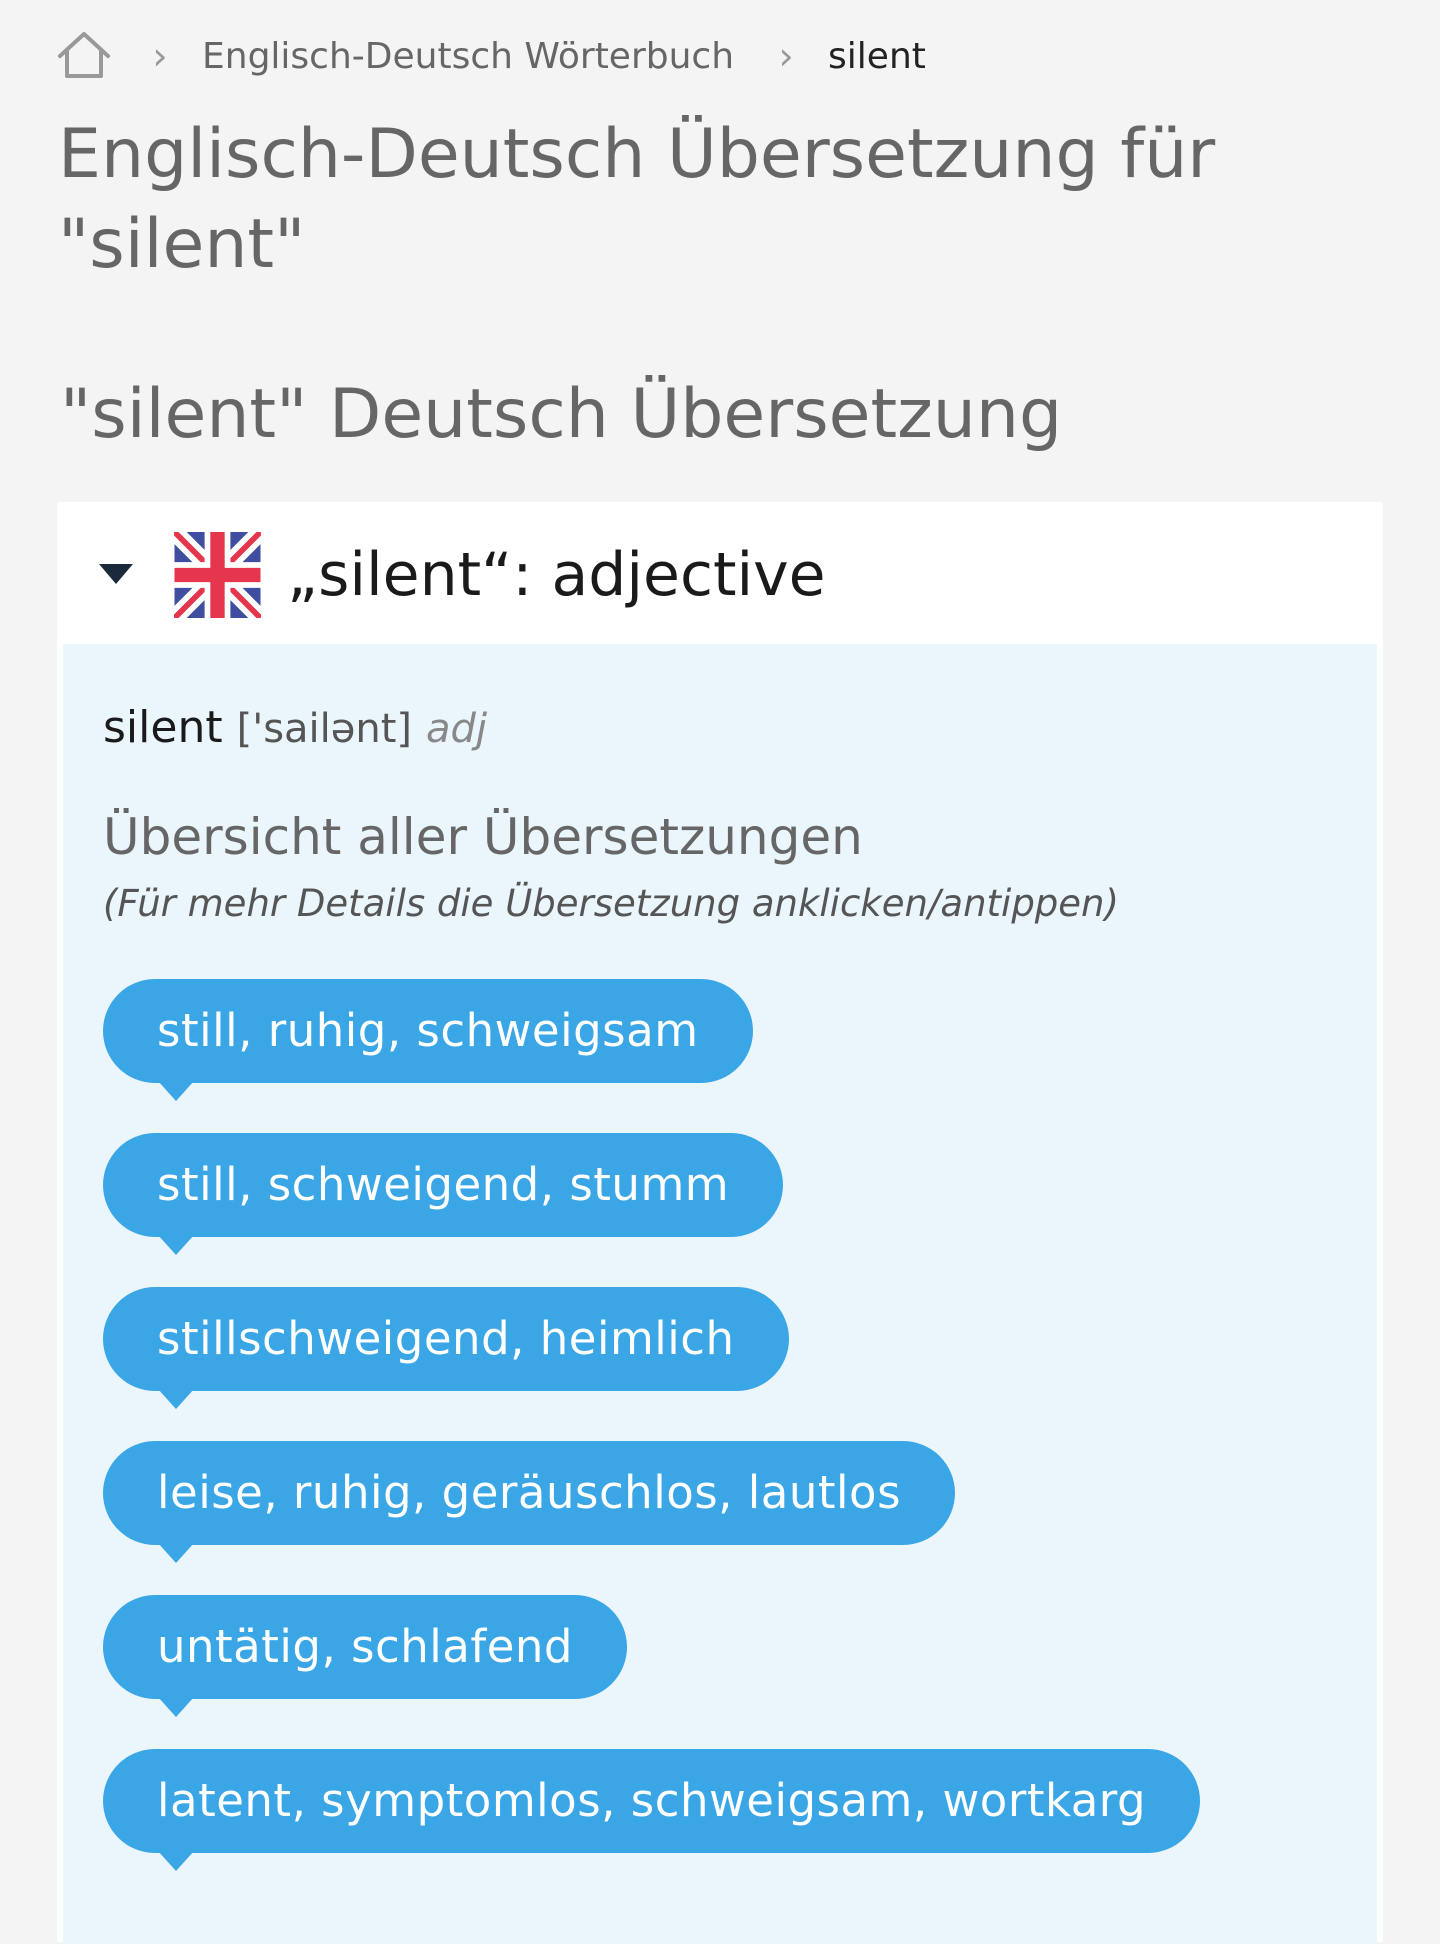  Describe the element at coordinates (652, 1810) in the screenshot. I see `translation-chip: latent, symptomlos, schweigsam, wortkarg` at that location.